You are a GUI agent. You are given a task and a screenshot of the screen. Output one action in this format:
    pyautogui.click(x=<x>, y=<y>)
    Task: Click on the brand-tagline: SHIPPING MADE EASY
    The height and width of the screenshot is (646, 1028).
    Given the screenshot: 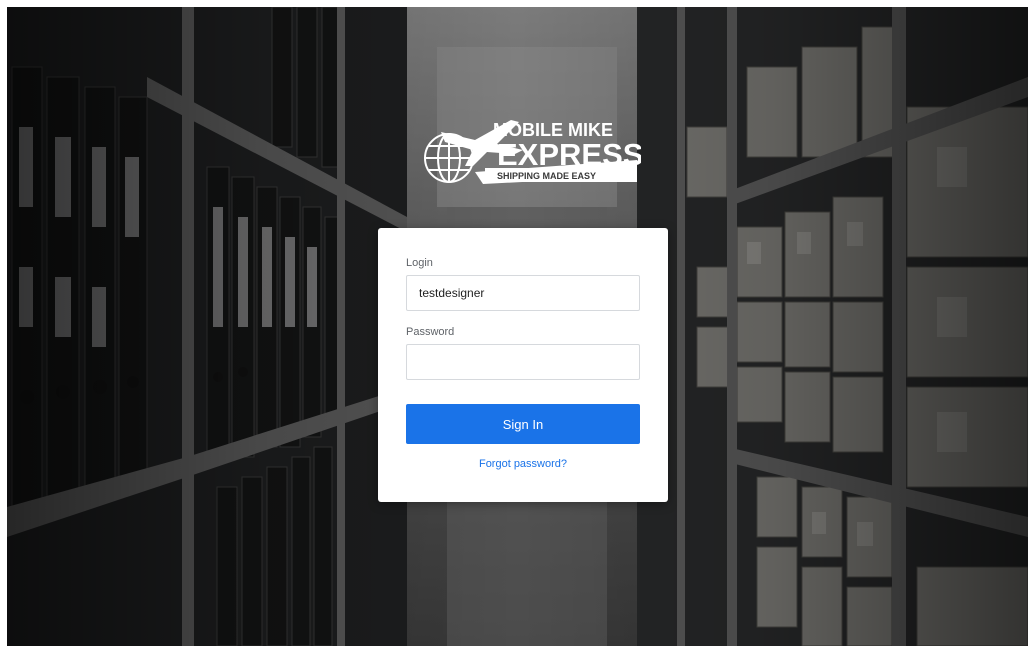 What is the action you would take?
    pyautogui.click(x=546, y=176)
    